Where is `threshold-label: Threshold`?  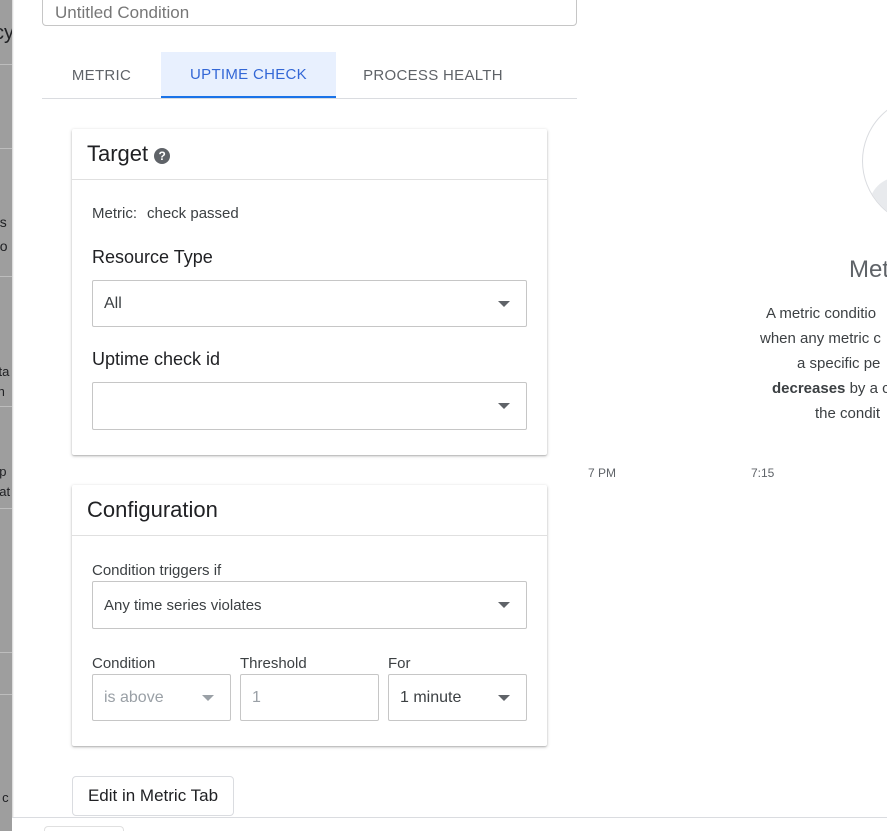 threshold-label: Threshold is located at coordinates (273, 663).